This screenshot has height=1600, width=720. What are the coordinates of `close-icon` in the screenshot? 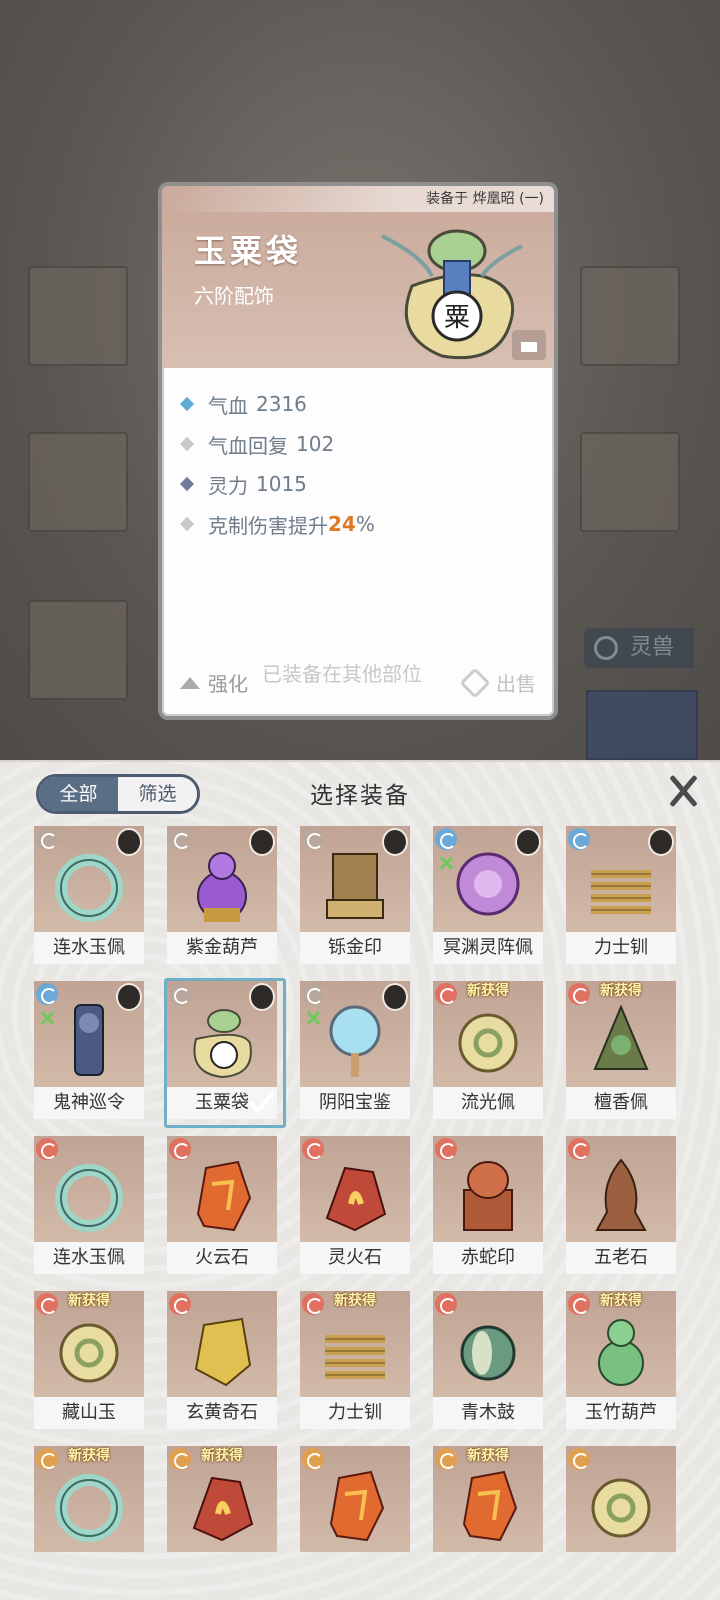 It's located at (683, 791).